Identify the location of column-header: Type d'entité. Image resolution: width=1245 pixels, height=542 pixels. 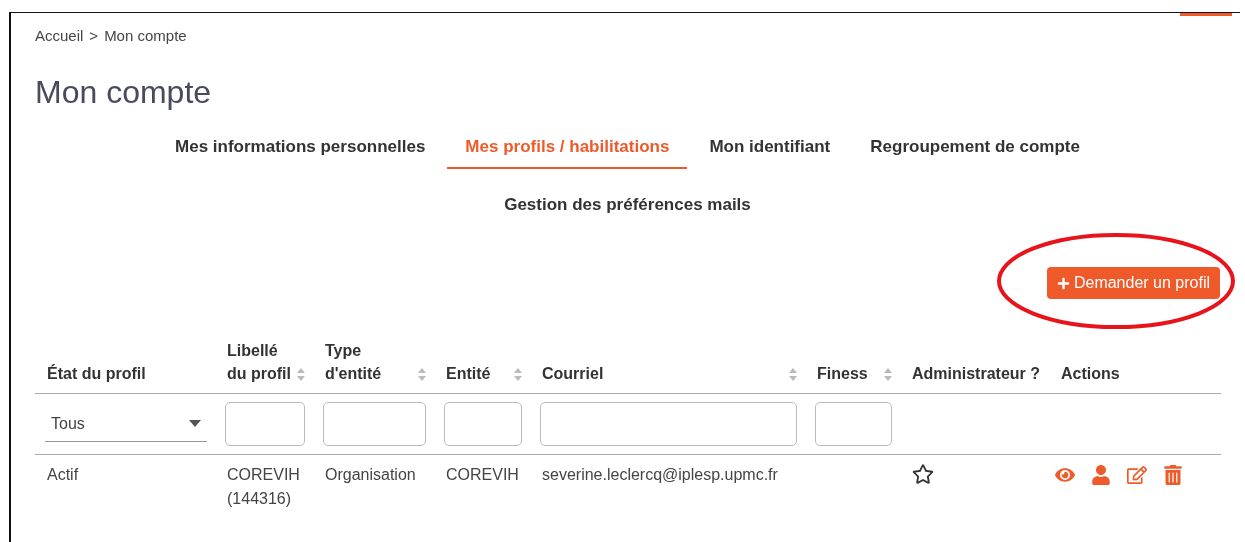
(371, 362).